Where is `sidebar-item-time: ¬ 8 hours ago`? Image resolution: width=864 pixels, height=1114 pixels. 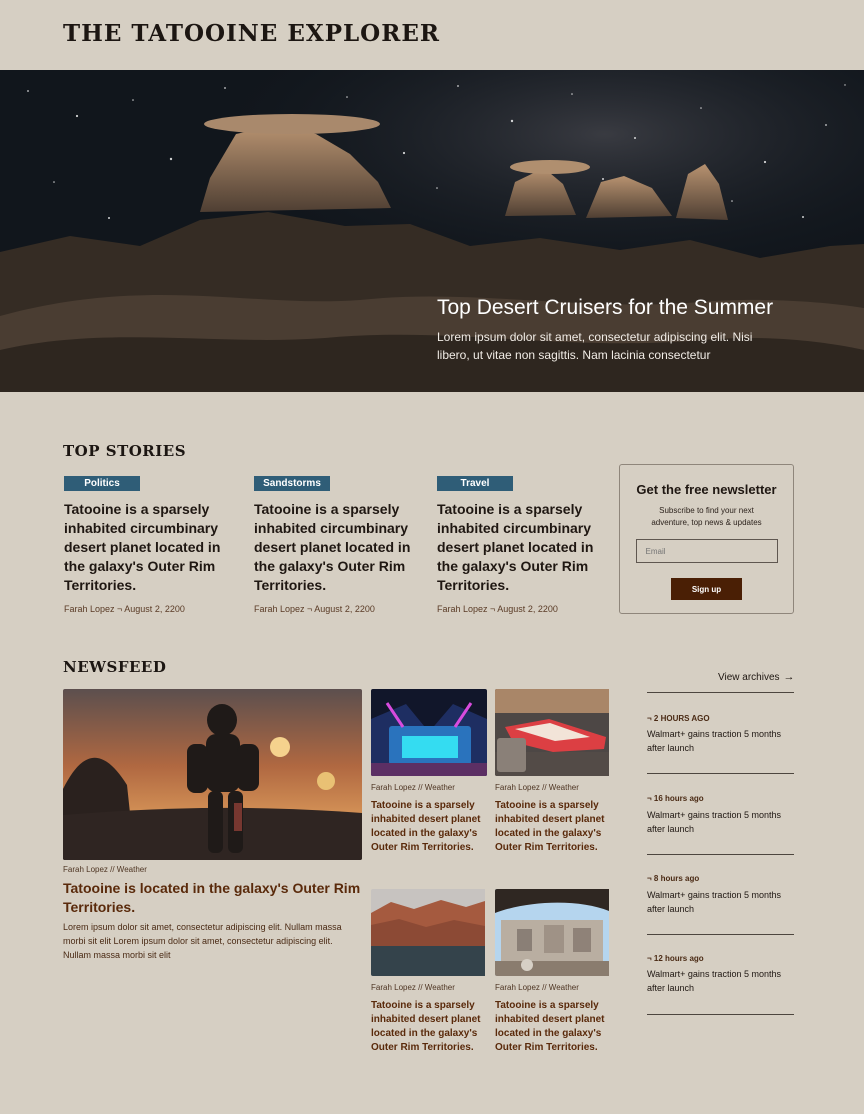
sidebar-item-time: ¬ 8 hours ago is located at coordinates (673, 878).